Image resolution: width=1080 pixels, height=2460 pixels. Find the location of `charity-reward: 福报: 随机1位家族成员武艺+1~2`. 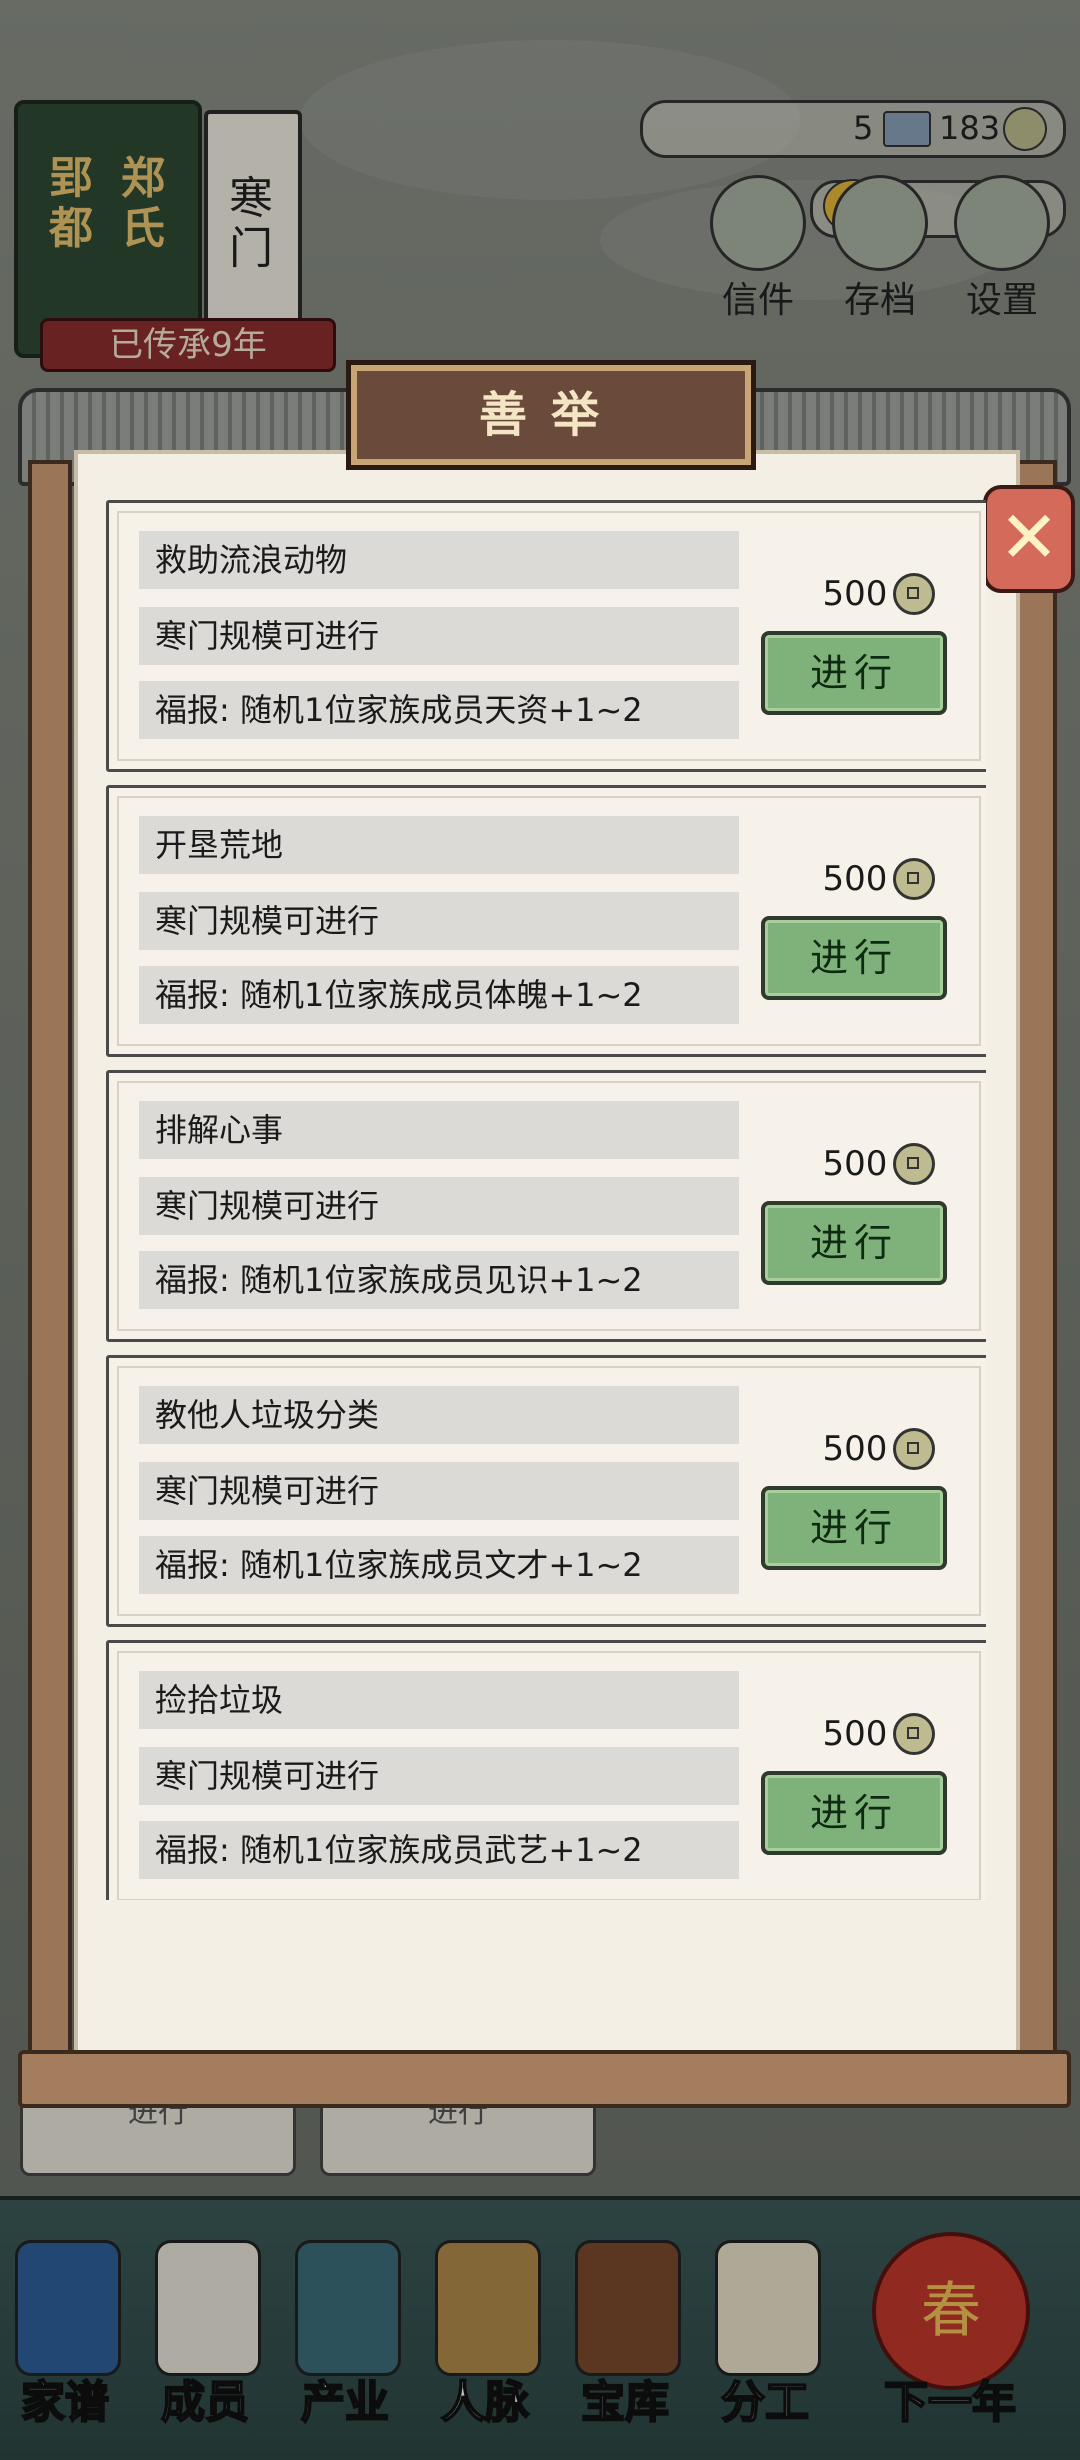

charity-reward: 福报: 随机1位家族成员武艺+1~2 is located at coordinates (439, 1850).